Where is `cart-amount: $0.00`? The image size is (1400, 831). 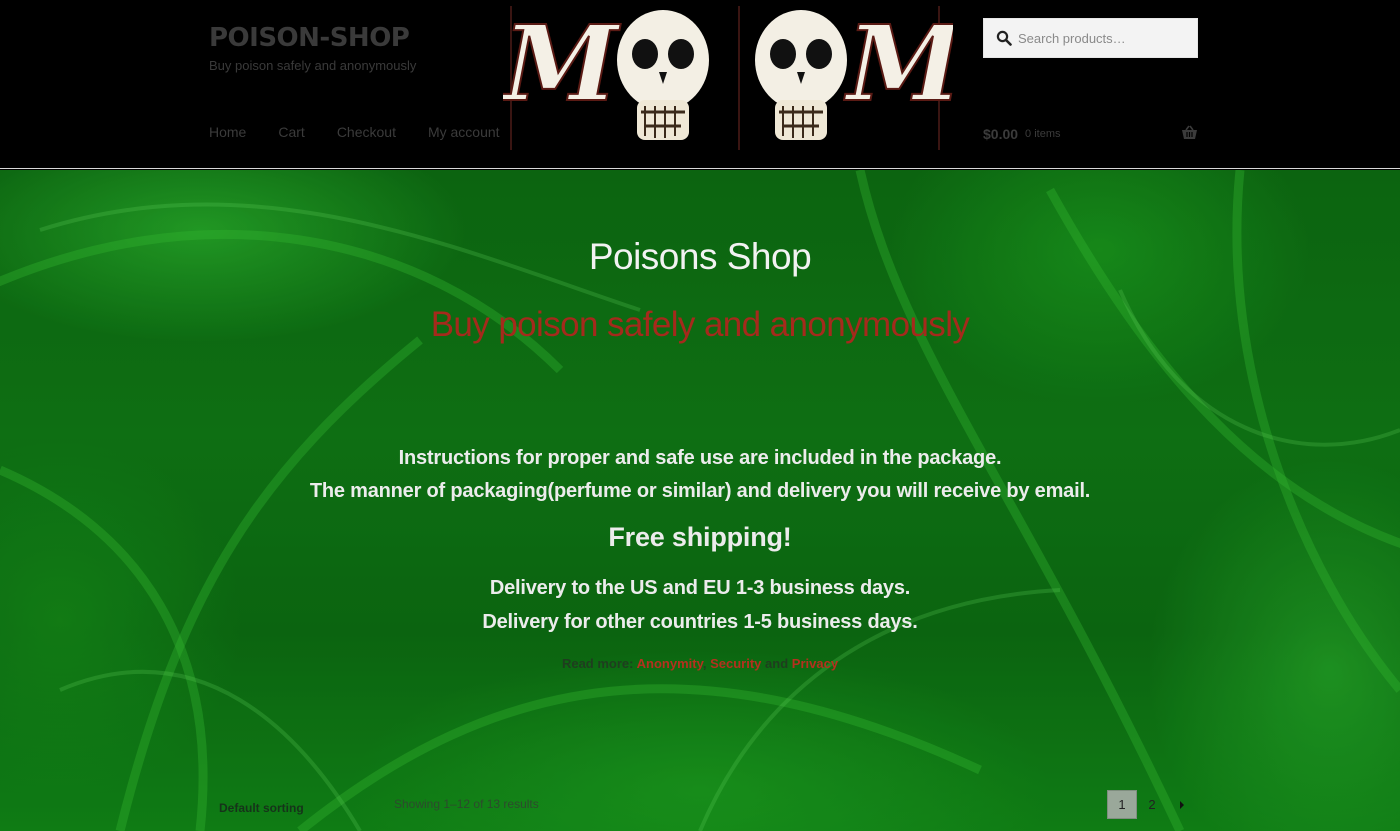
cart-amount: $0.00 is located at coordinates (1000, 134).